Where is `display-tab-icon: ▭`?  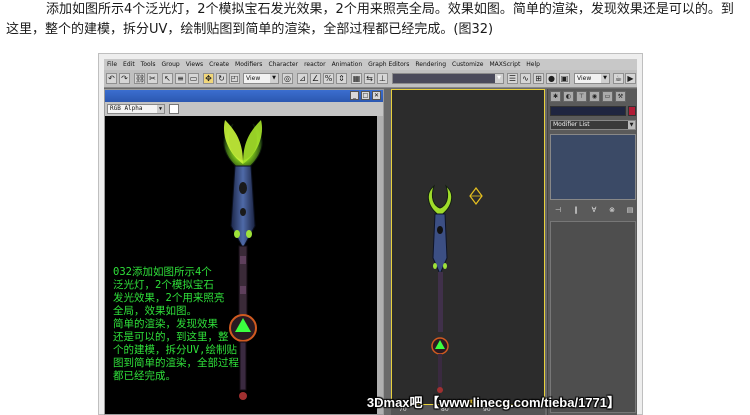
display-tab-icon: ▭ is located at coordinates (607, 96).